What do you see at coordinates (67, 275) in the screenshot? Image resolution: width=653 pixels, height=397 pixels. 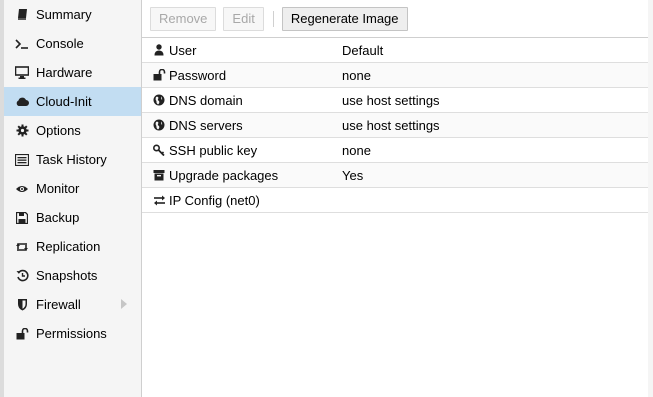 I see `sidebar-item-label: Snapshots` at bounding box center [67, 275].